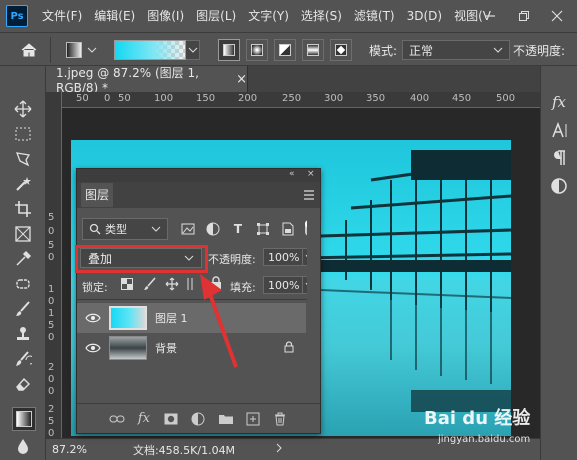 The image size is (577, 460). Describe the element at coordinates (557, 16) in the screenshot. I see `close-icon` at that location.